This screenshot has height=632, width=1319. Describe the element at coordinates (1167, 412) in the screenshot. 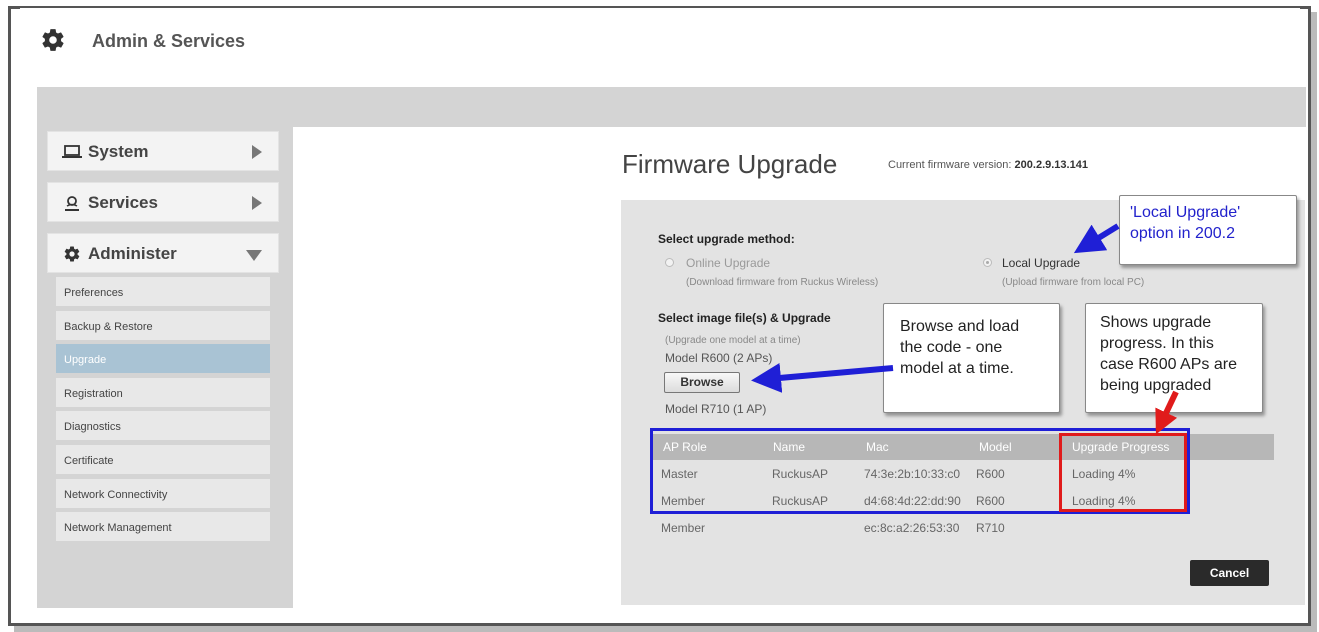

I see `arrow-to-progress` at that location.